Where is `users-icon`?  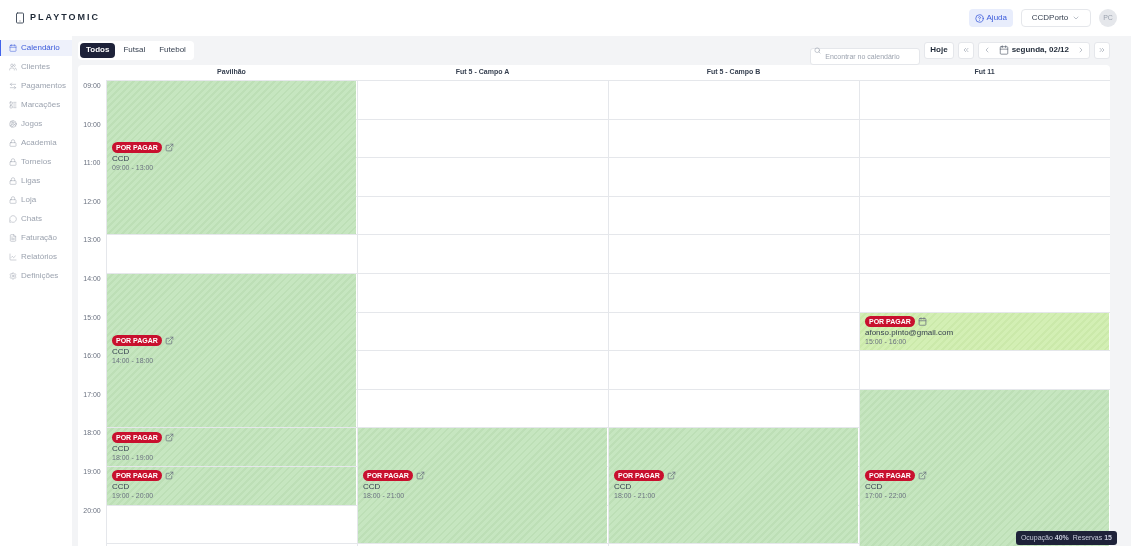 users-icon is located at coordinates (13, 67).